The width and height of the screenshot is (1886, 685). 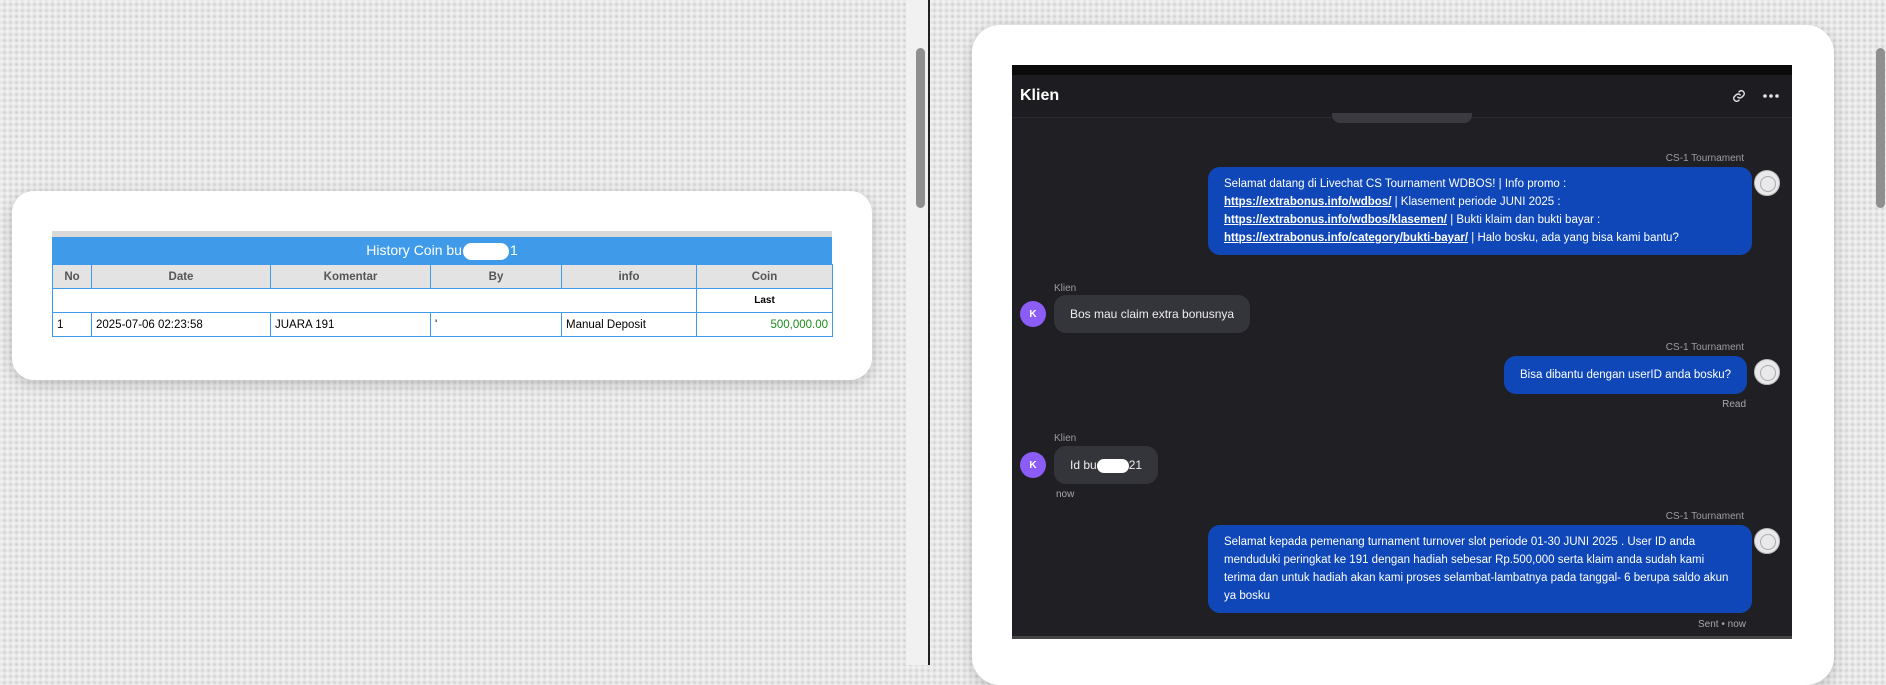 I want to click on header-coin: Coin, so click(x=764, y=276).